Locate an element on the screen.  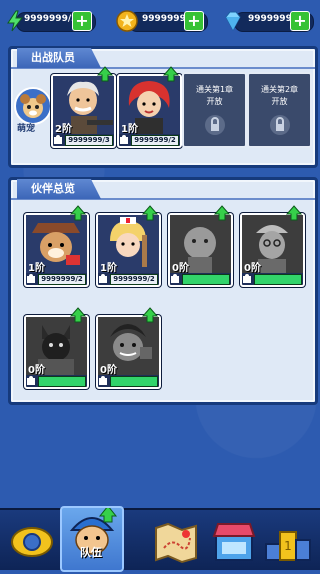
resource-bar: 9999999/20 + 9999999 + 9999999 + is located at coordinates (160, 22).